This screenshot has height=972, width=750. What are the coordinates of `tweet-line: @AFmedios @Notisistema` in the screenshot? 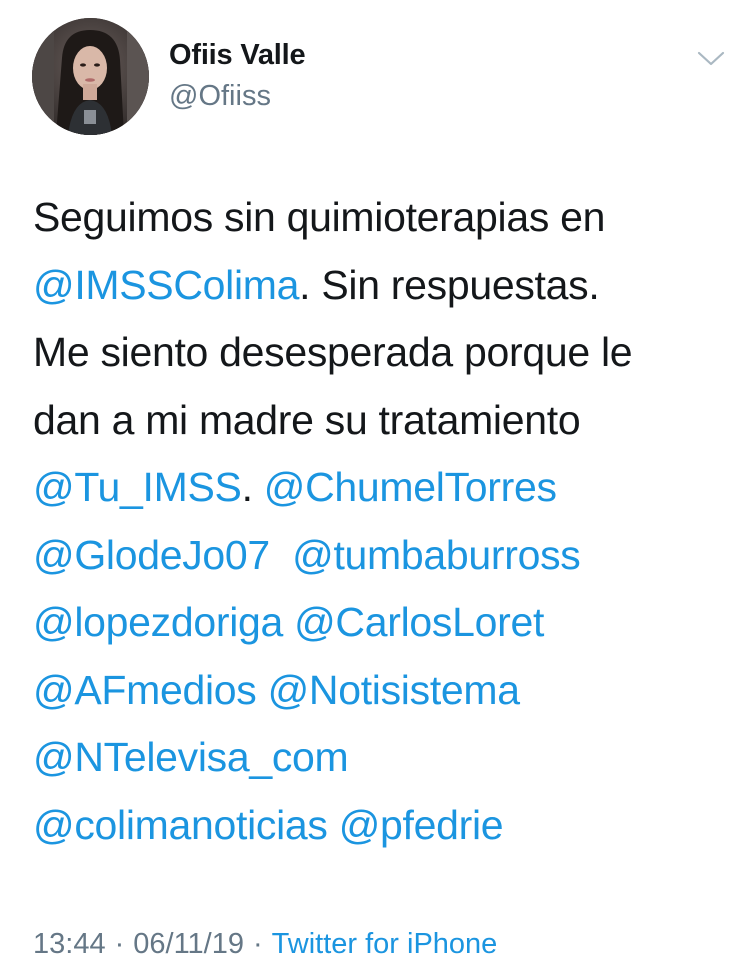 It's located at (383, 691).